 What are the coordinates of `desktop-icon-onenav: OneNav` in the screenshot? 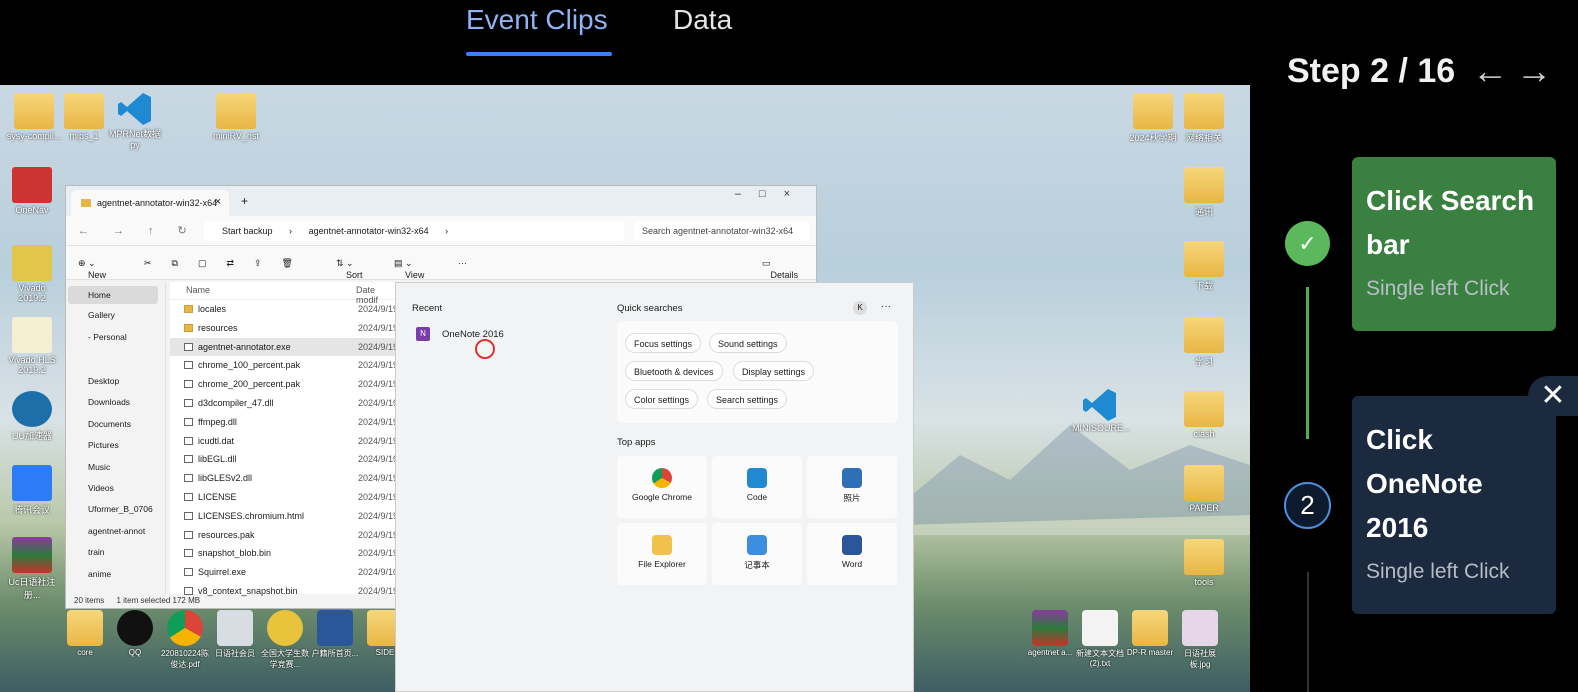 It's located at (32, 191).